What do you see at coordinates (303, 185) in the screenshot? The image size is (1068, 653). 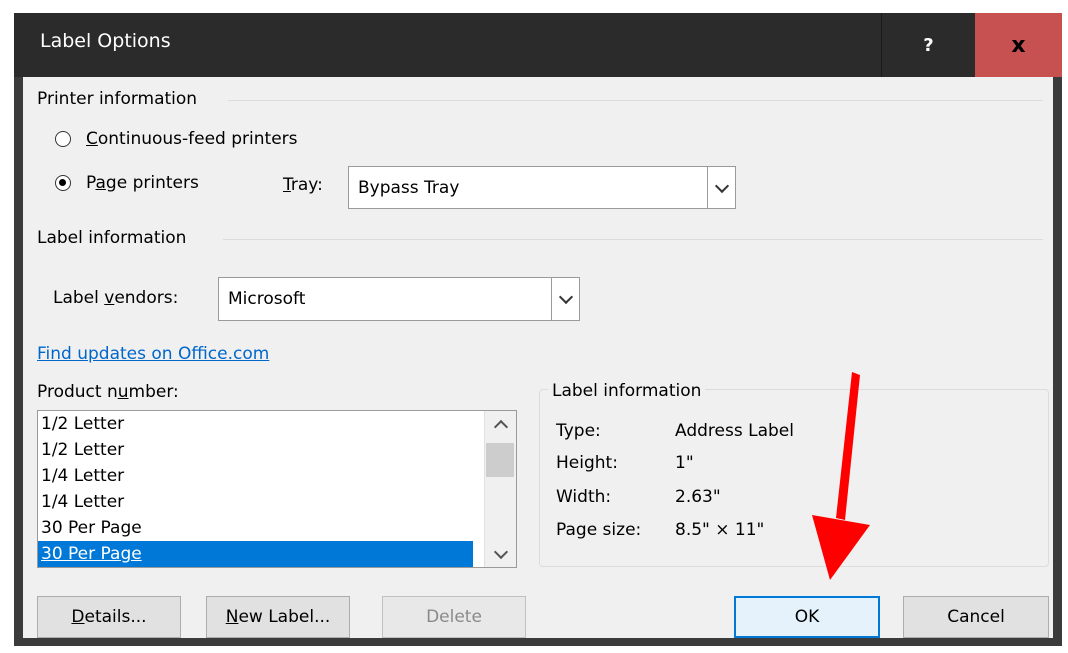 I see `tray-label: Tray:` at bounding box center [303, 185].